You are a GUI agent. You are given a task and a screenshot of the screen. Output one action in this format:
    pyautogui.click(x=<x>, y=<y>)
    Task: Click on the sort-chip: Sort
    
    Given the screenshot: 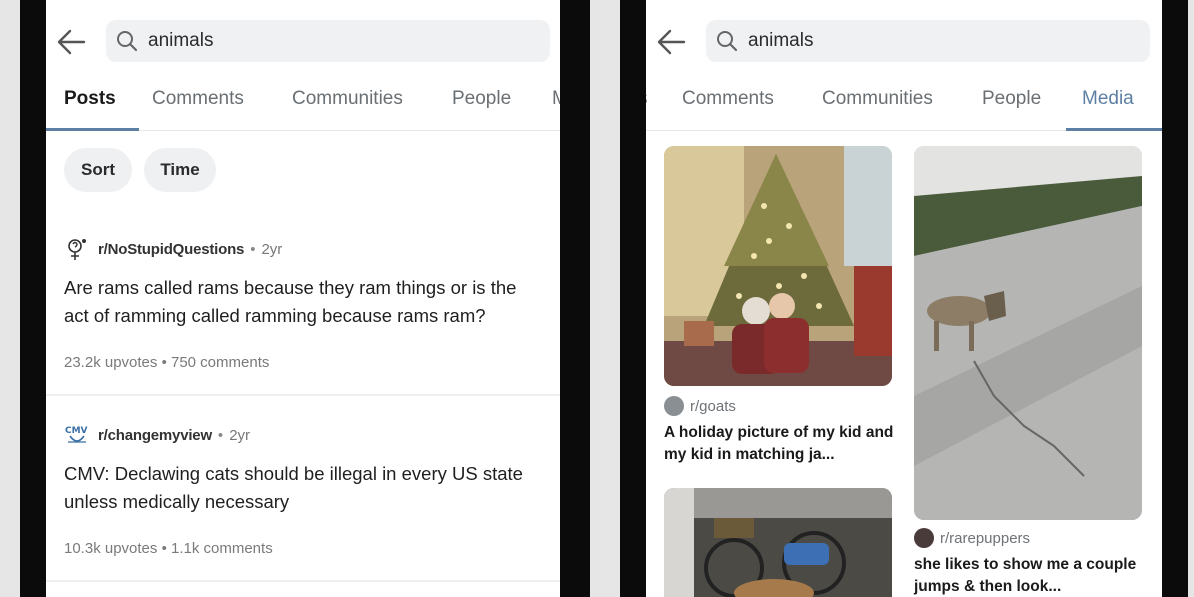 What is the action you would take?
    pyautogui.click(x=98, y=170)
    